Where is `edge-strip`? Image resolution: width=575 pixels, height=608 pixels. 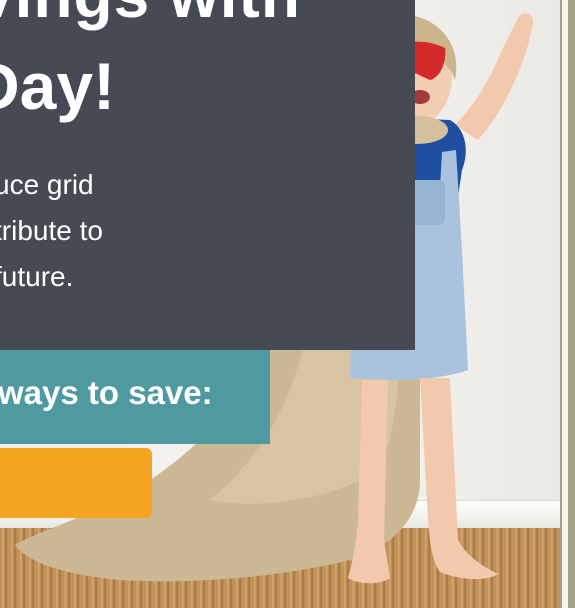 edge-strip is located at coordinates (567, 304).